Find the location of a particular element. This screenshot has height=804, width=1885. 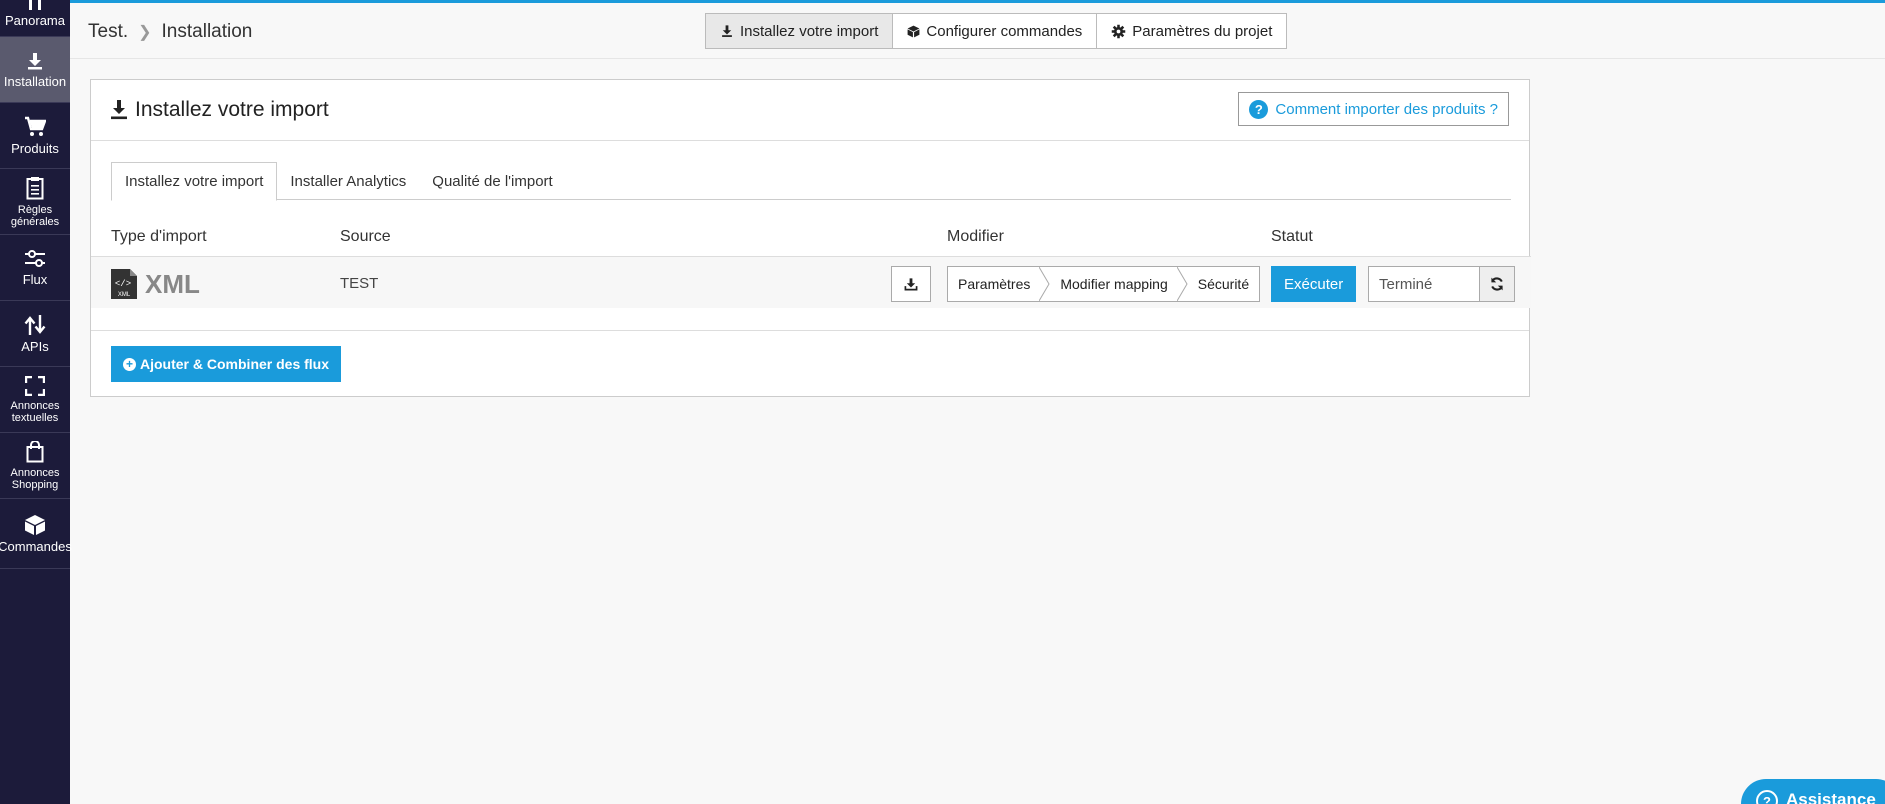

tab-installez-votre-import-inner: Installez votre import is located at coordinates (194, 181).